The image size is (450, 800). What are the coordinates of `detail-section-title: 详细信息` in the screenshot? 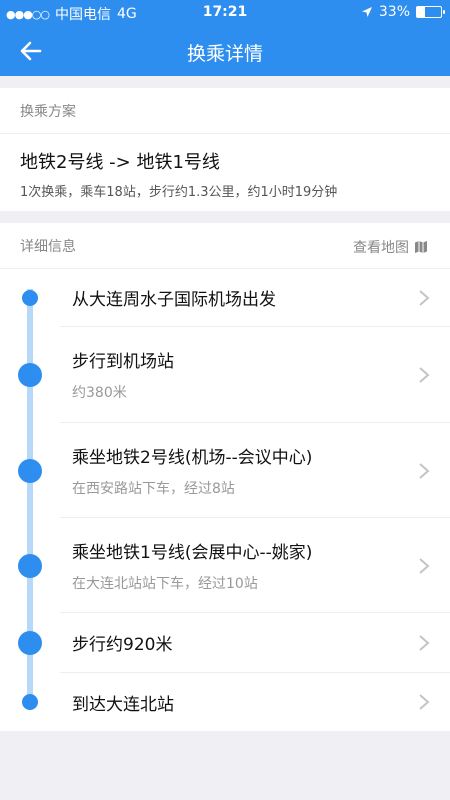 It's located at (48, 246).